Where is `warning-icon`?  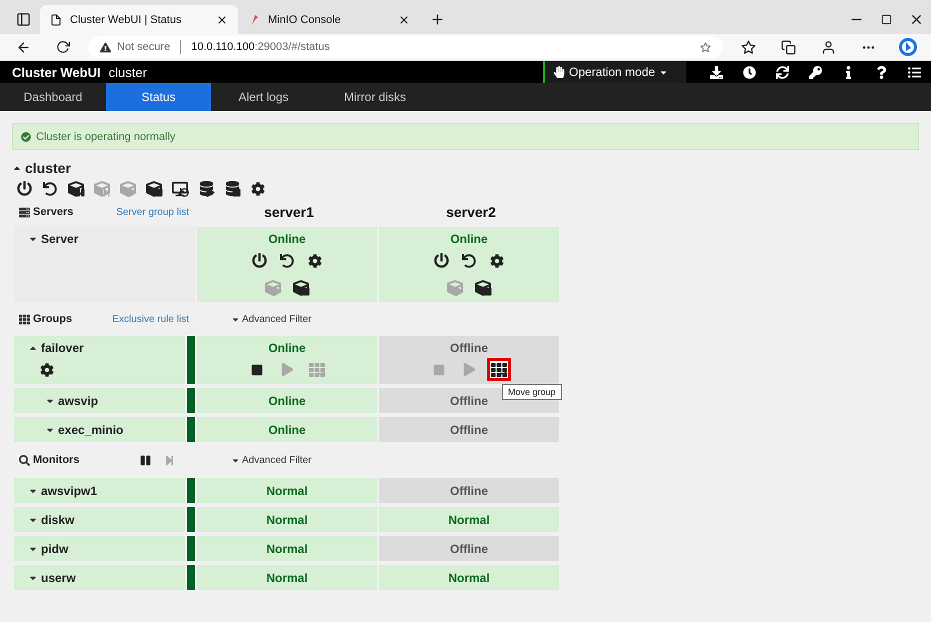
warning-icon is located at coordinates (105, 47).